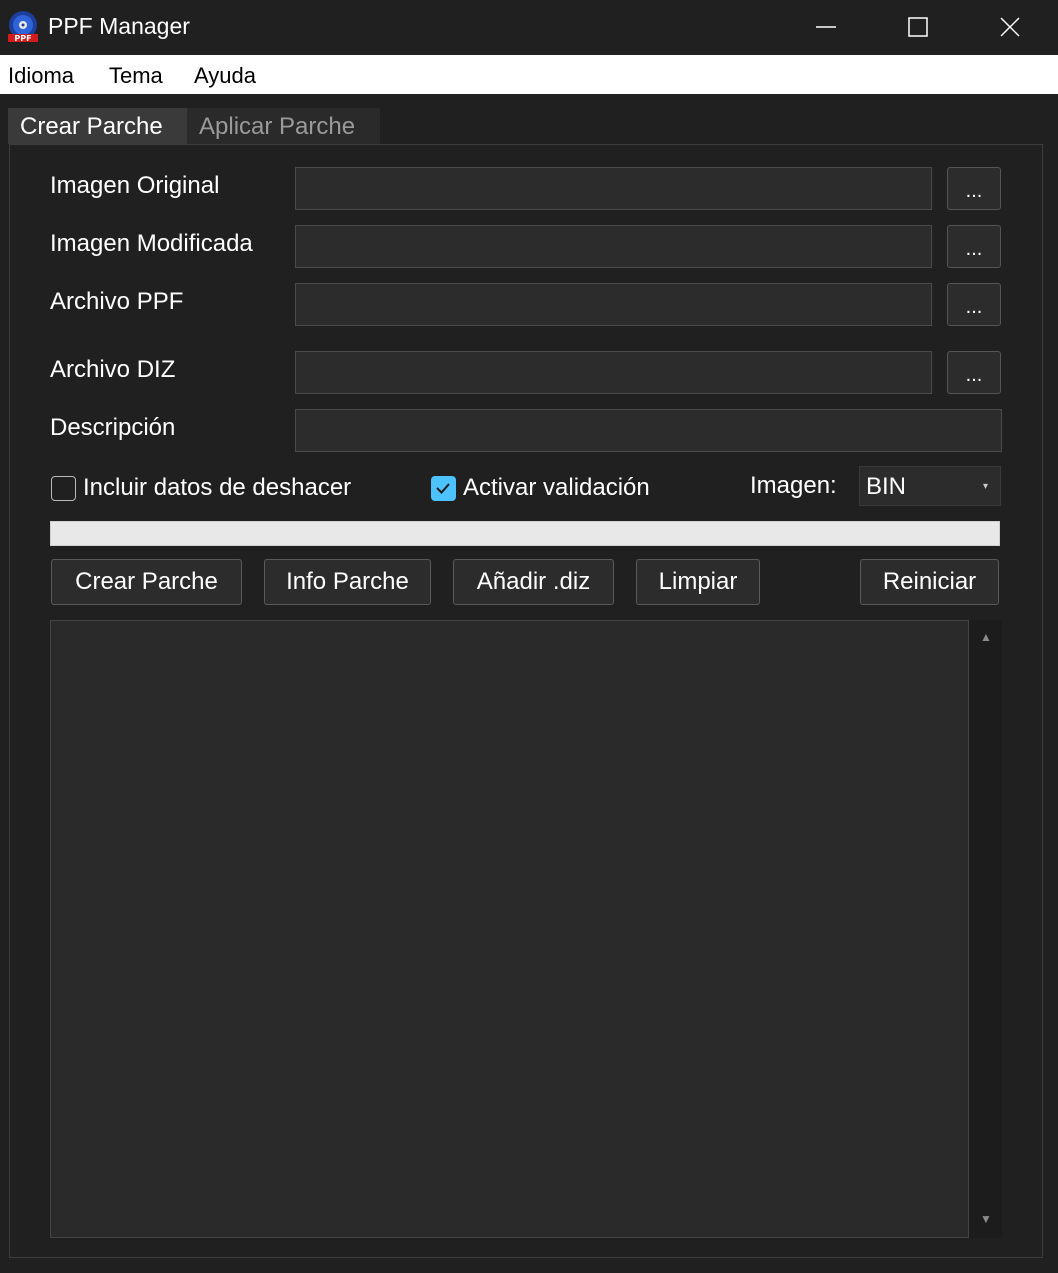 This screenshot has width=1058, height=1273. Describe the element at coordinates (225, 76) in the screenshot. I see `menu-ayuda: Ayuda` at that location.